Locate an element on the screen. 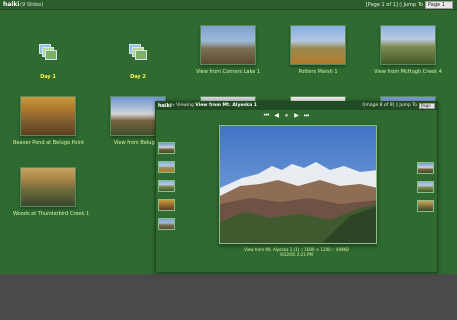 The image size is (457, 320). page-info: [Page 1 of 1] ◊ Jump To is located at coordinates (394, 5).